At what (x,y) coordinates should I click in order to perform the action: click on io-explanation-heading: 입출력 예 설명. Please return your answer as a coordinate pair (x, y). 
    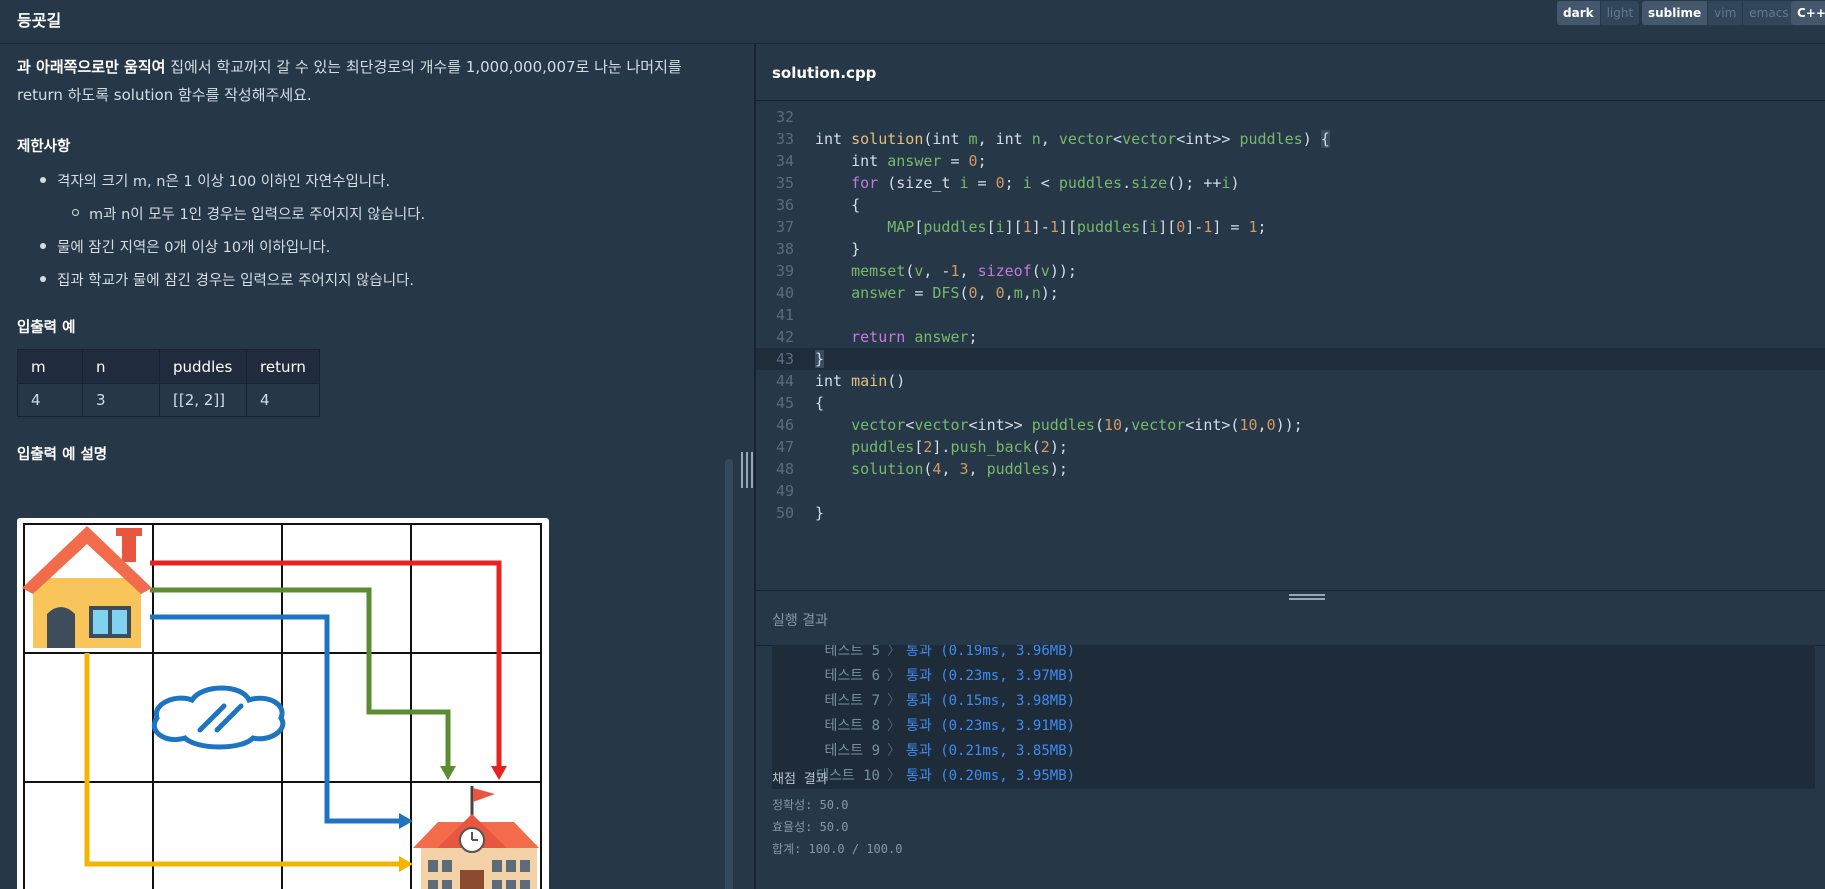
    Looking at the image, I should click on (62, 455).